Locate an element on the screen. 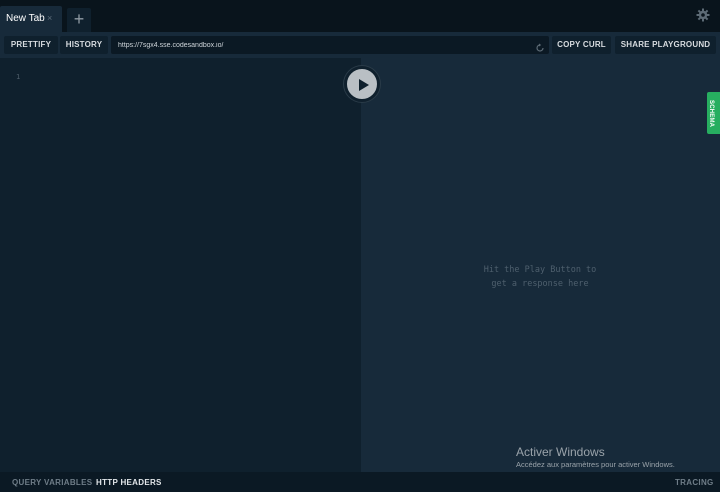 Image resolution: width=720 pixels, height=492 pixels. http-headers-tab: HTTP HEADERS is located at coordinates (129, 482).